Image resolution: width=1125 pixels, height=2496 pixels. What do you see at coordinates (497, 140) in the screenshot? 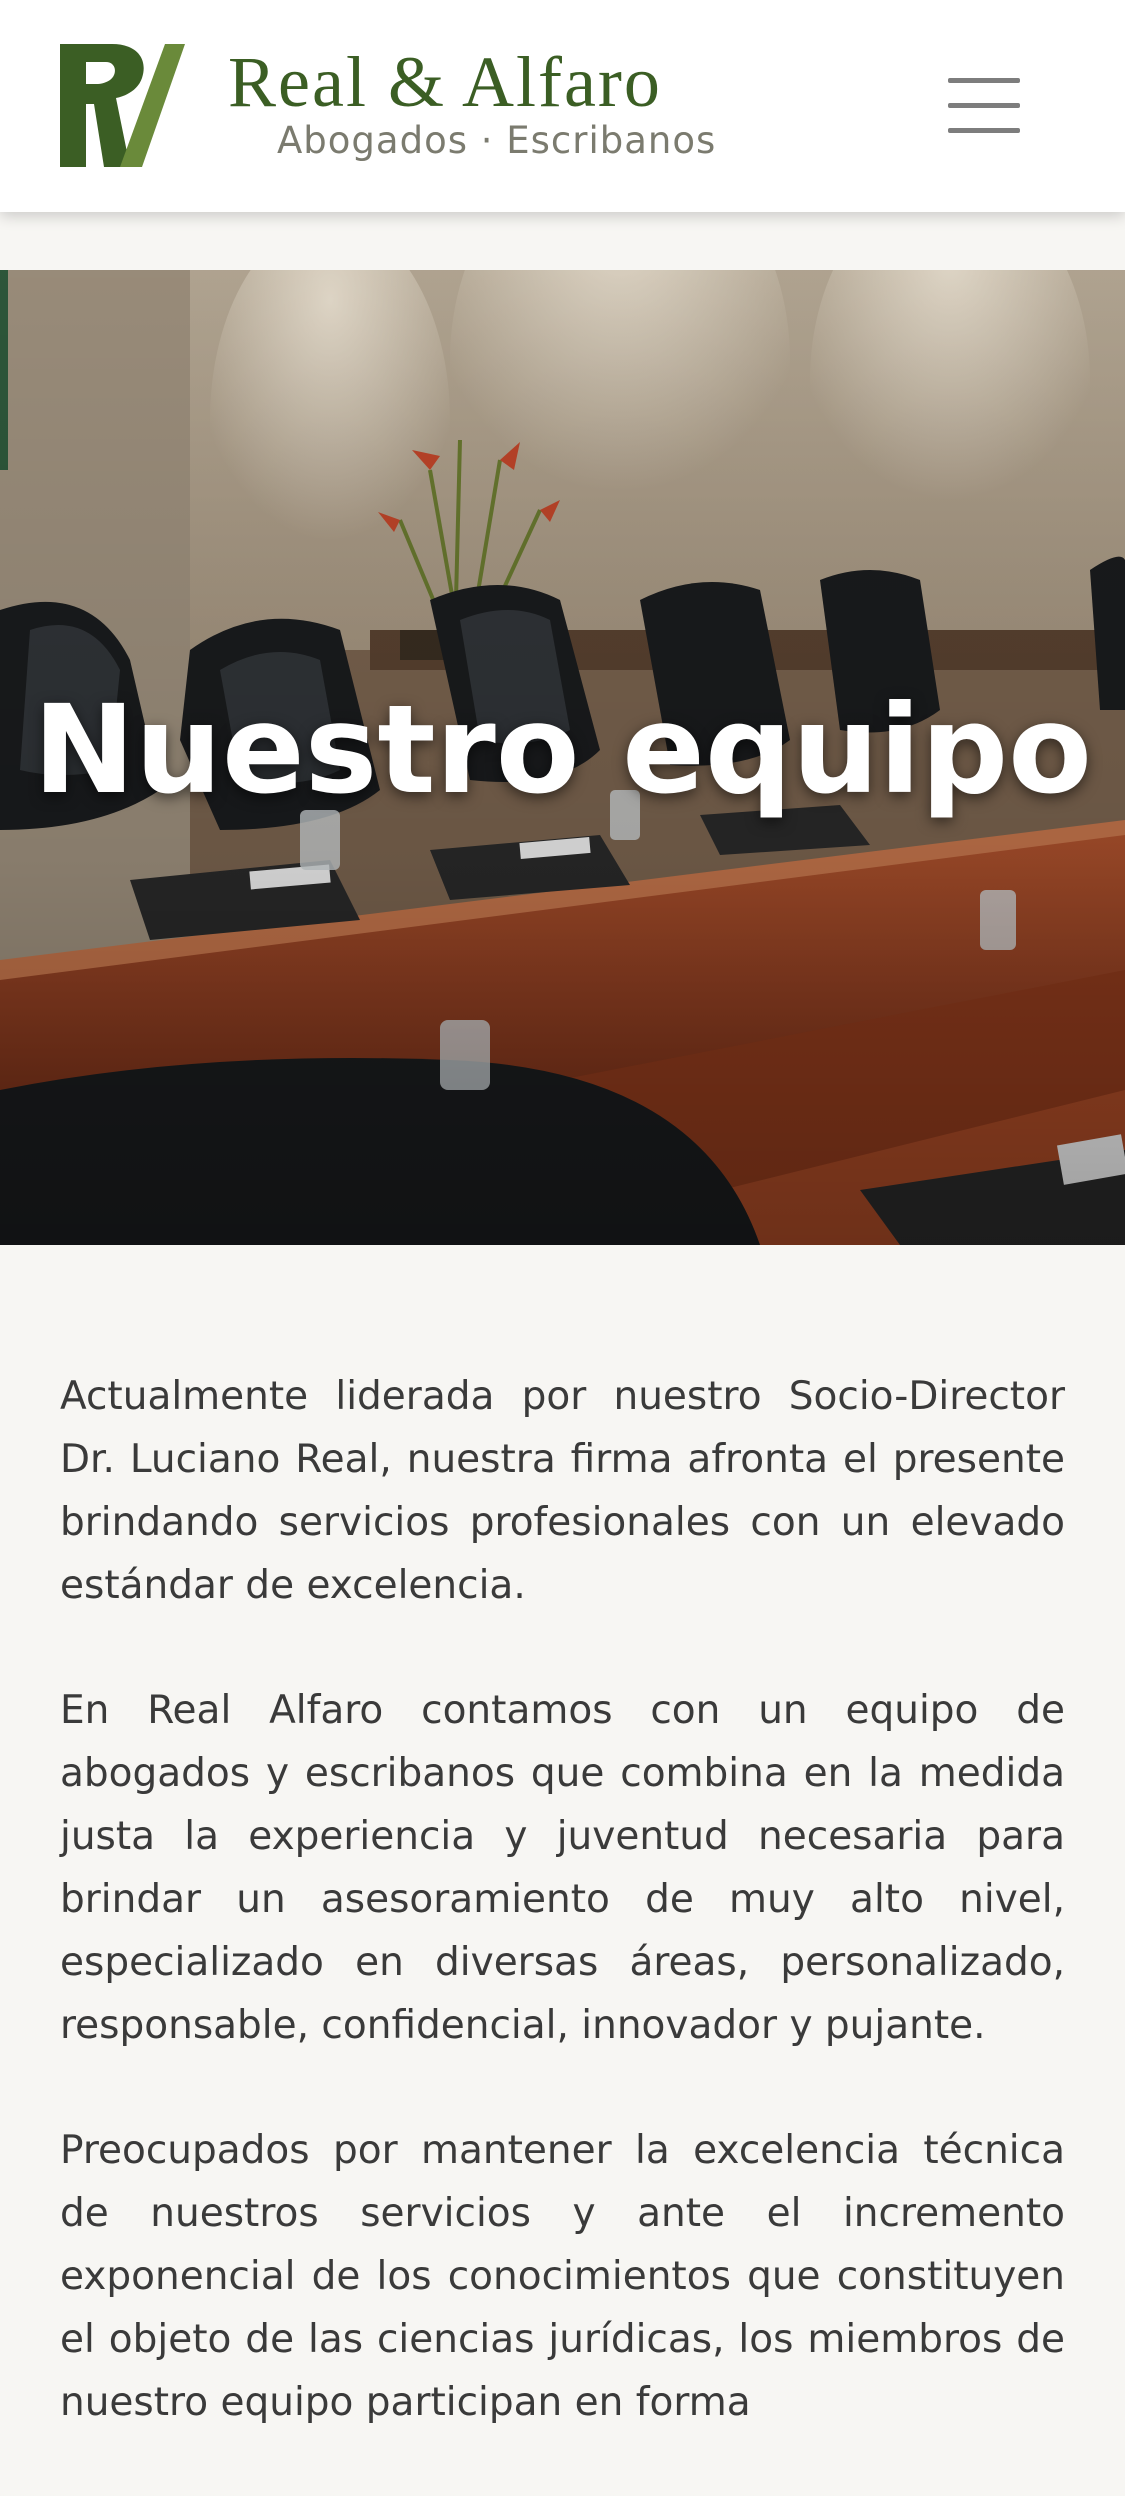
I see `brand-tagline: Abogados · Escribanos` at bounding box center [497, 140].